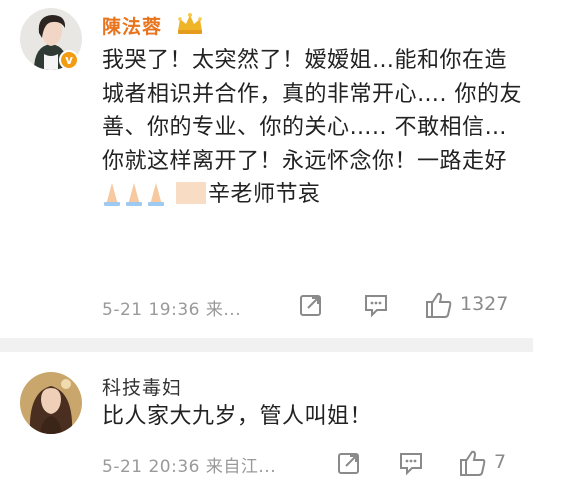 The width and height of the screenshot is (581, 478). I want to click on praying-hands-icon, so click(137, 199).